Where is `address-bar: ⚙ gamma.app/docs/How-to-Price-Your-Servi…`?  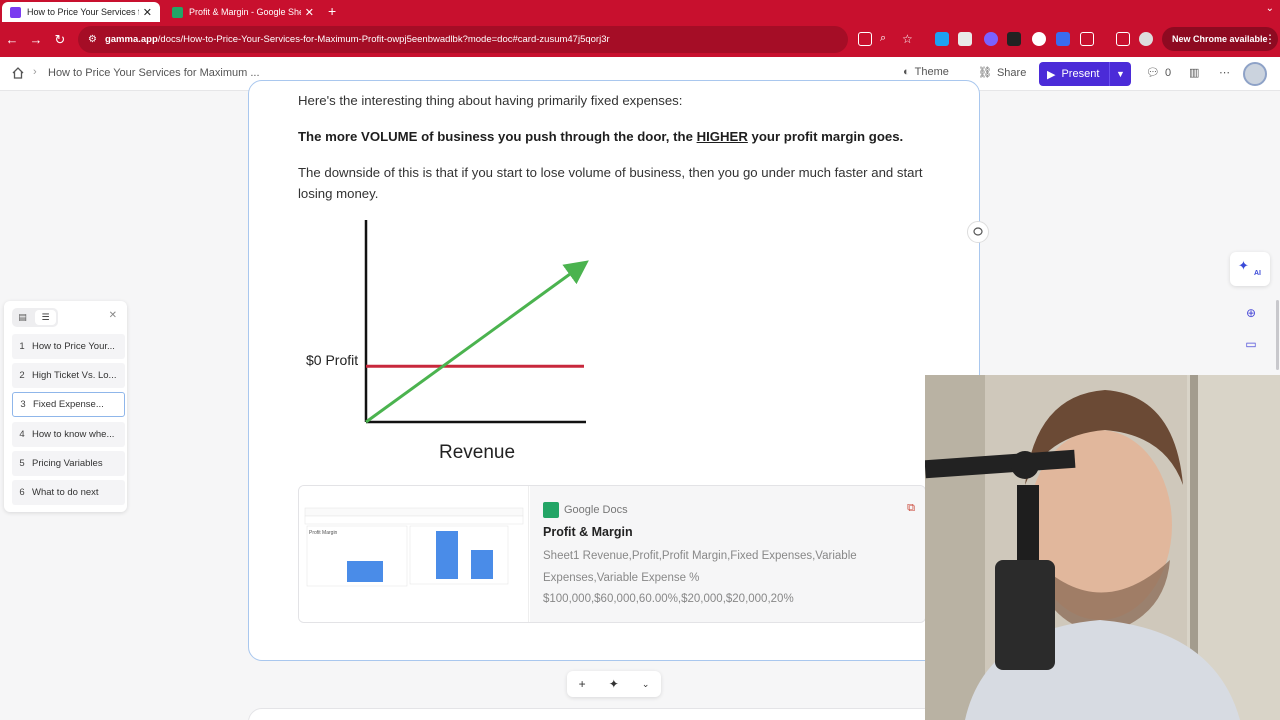 address-bar: ⚙ gamma.app/docs/How-to-Price-Your-Servi… is located at coordinates (463, 39).